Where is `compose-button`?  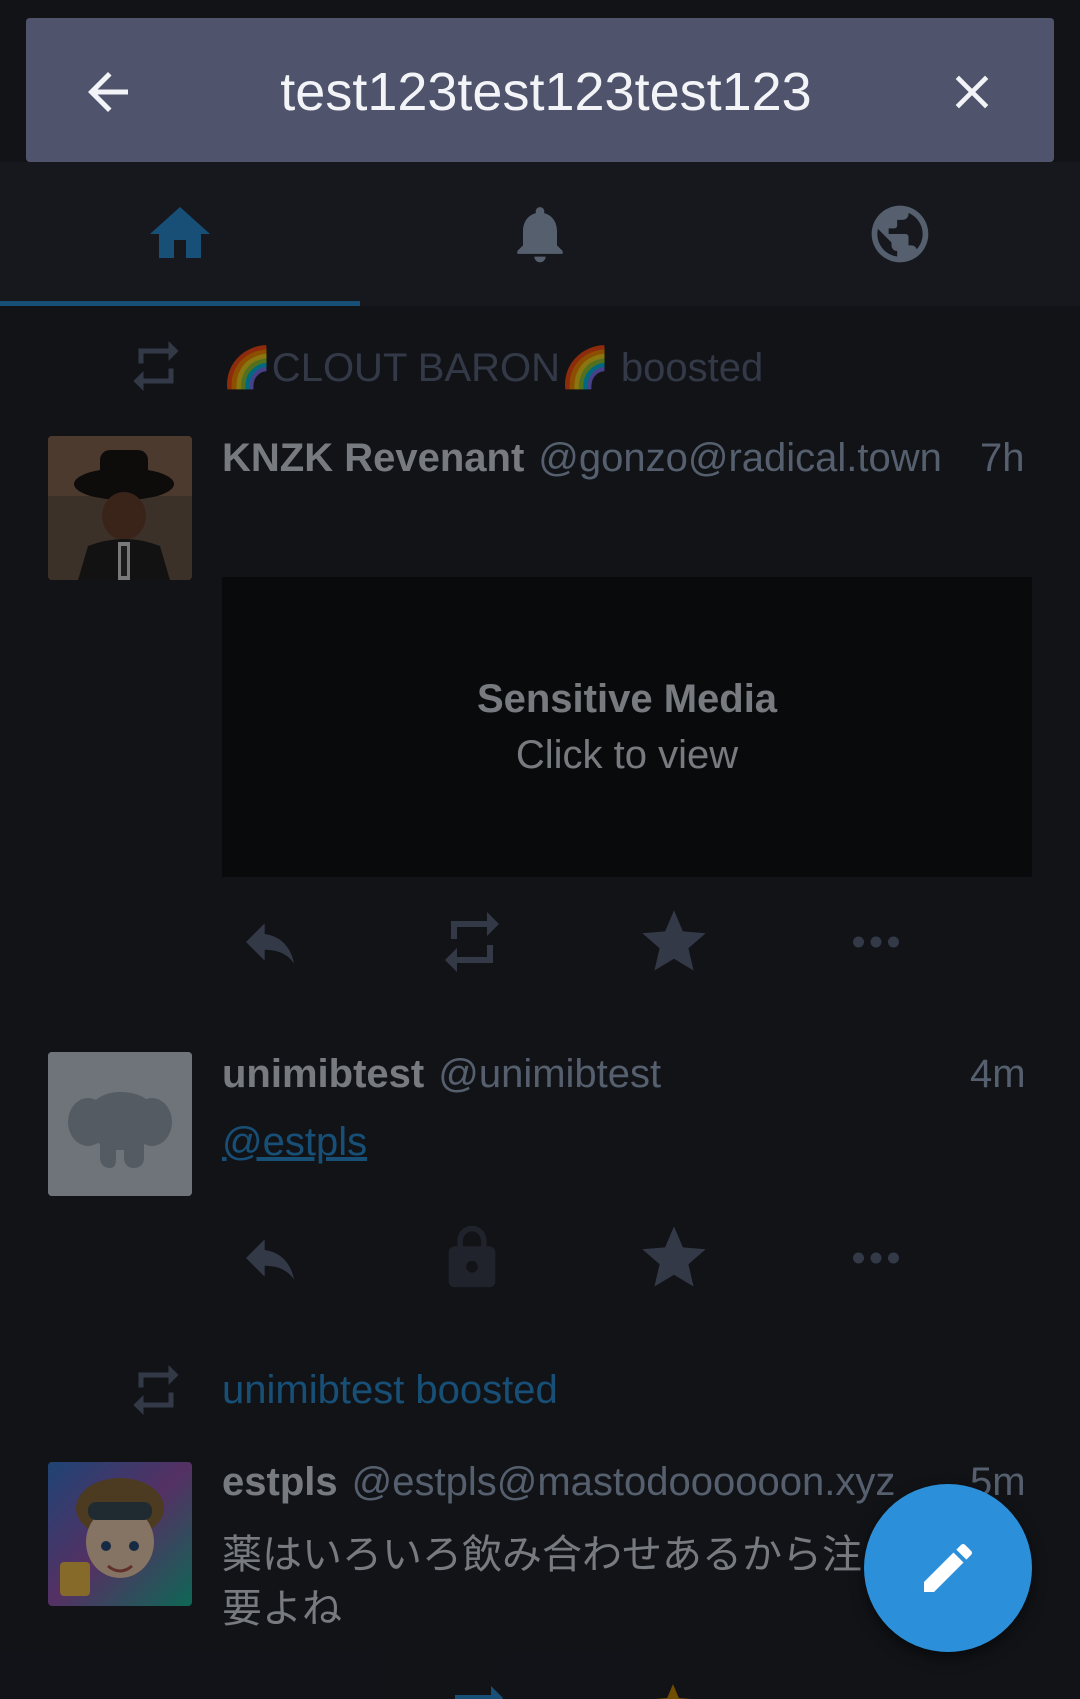
compose-button is located at coordinates (948, 1568).